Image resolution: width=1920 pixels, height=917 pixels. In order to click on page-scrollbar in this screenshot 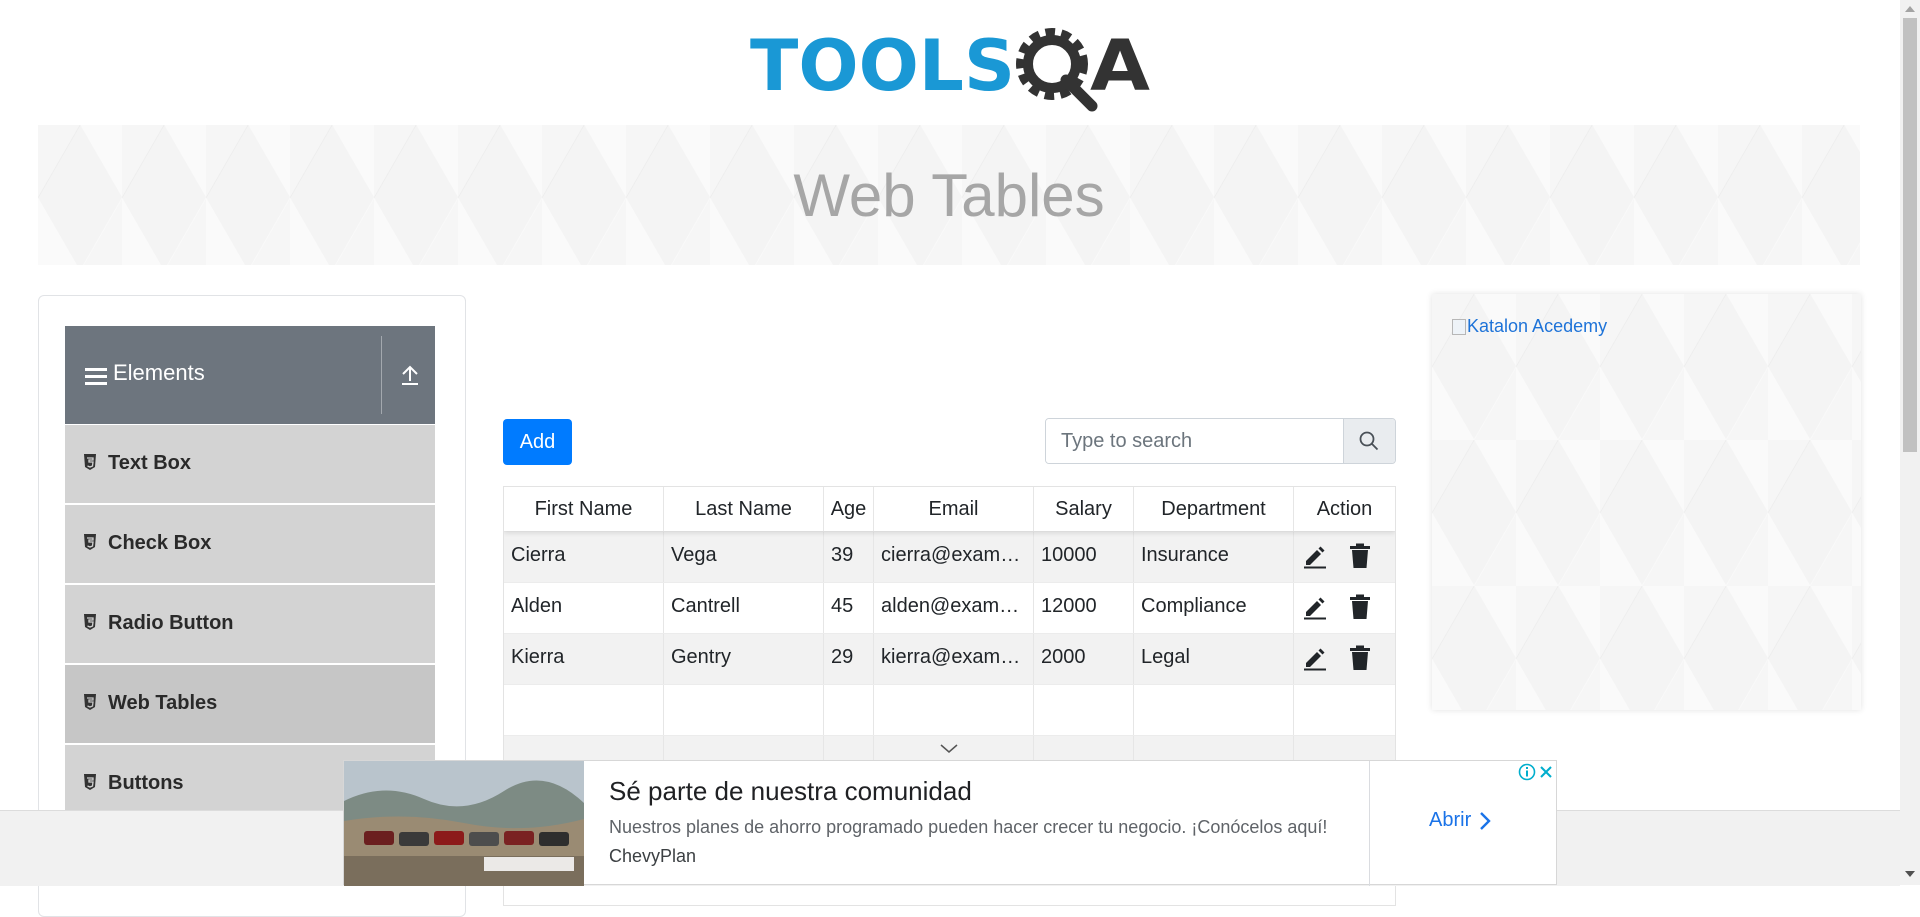, I will do `click(1910, 442)`.